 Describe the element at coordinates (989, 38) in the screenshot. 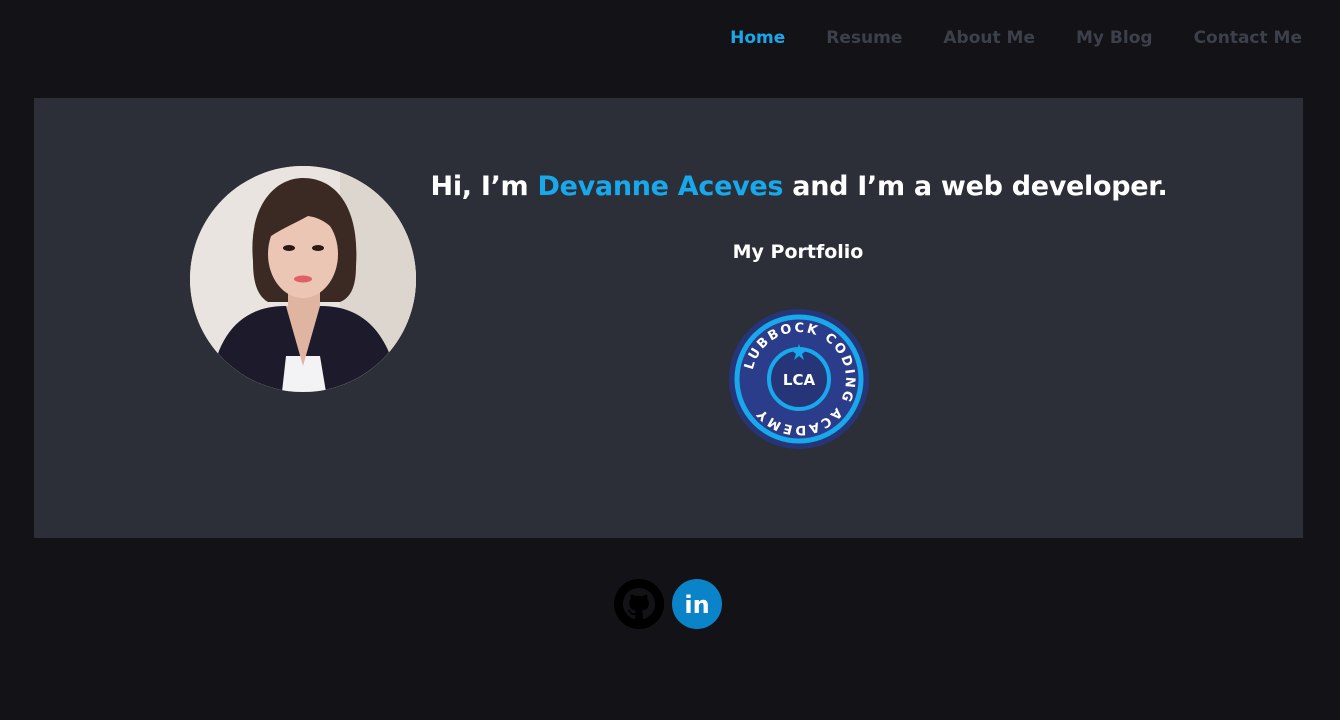

I see `nav-about-me: About Me` at that location.